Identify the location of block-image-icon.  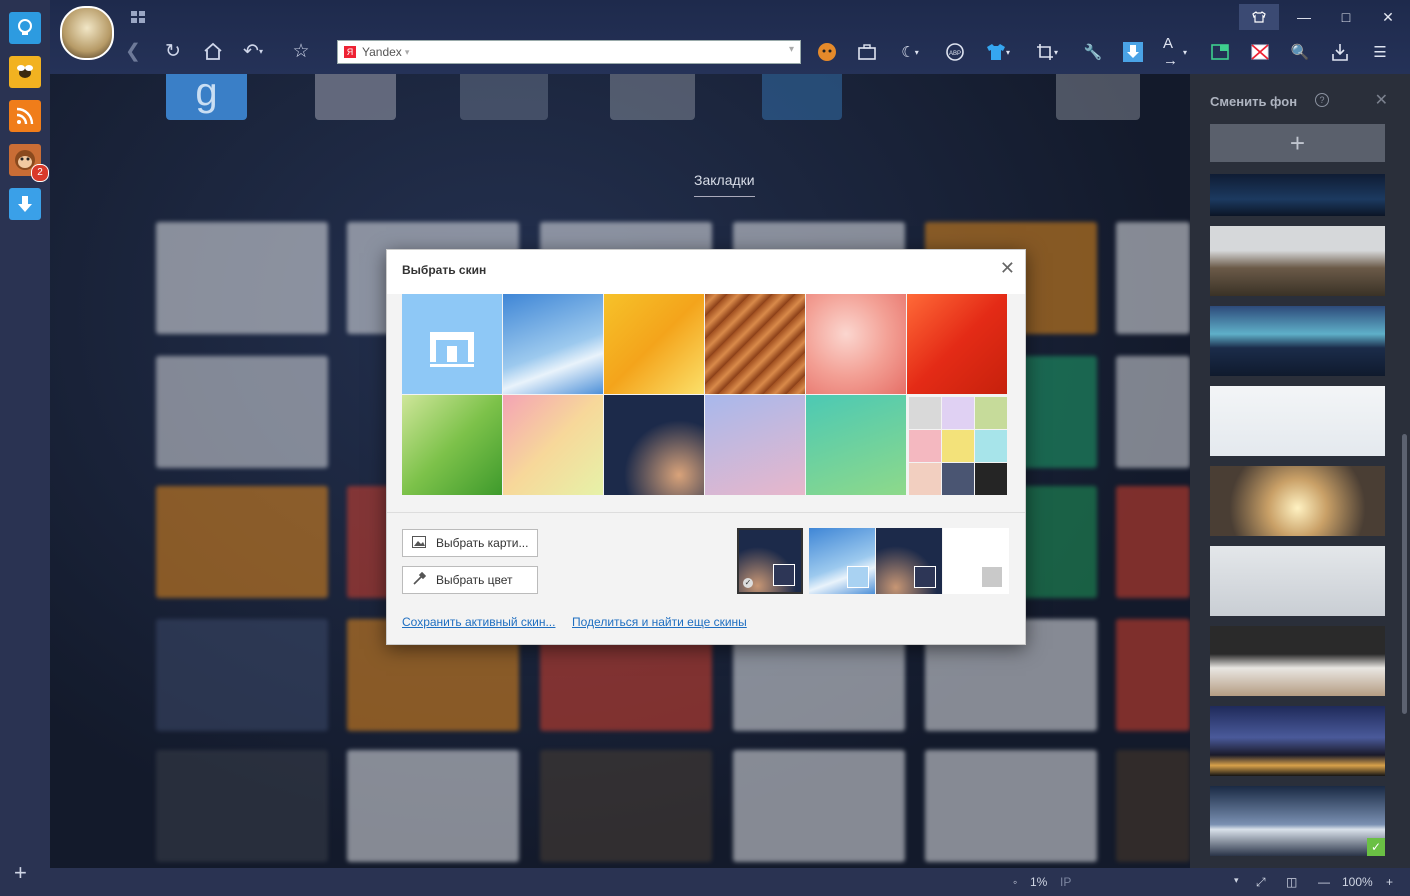
(1260, 52).